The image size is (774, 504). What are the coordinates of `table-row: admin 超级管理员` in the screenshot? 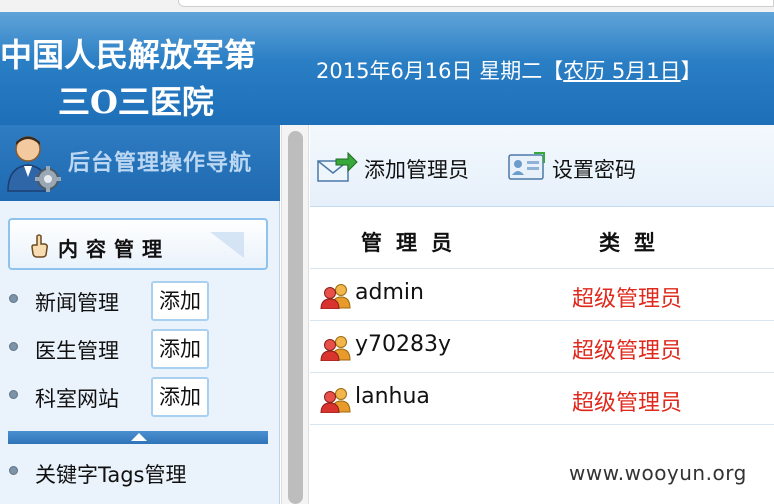 It's located at (542, 295).